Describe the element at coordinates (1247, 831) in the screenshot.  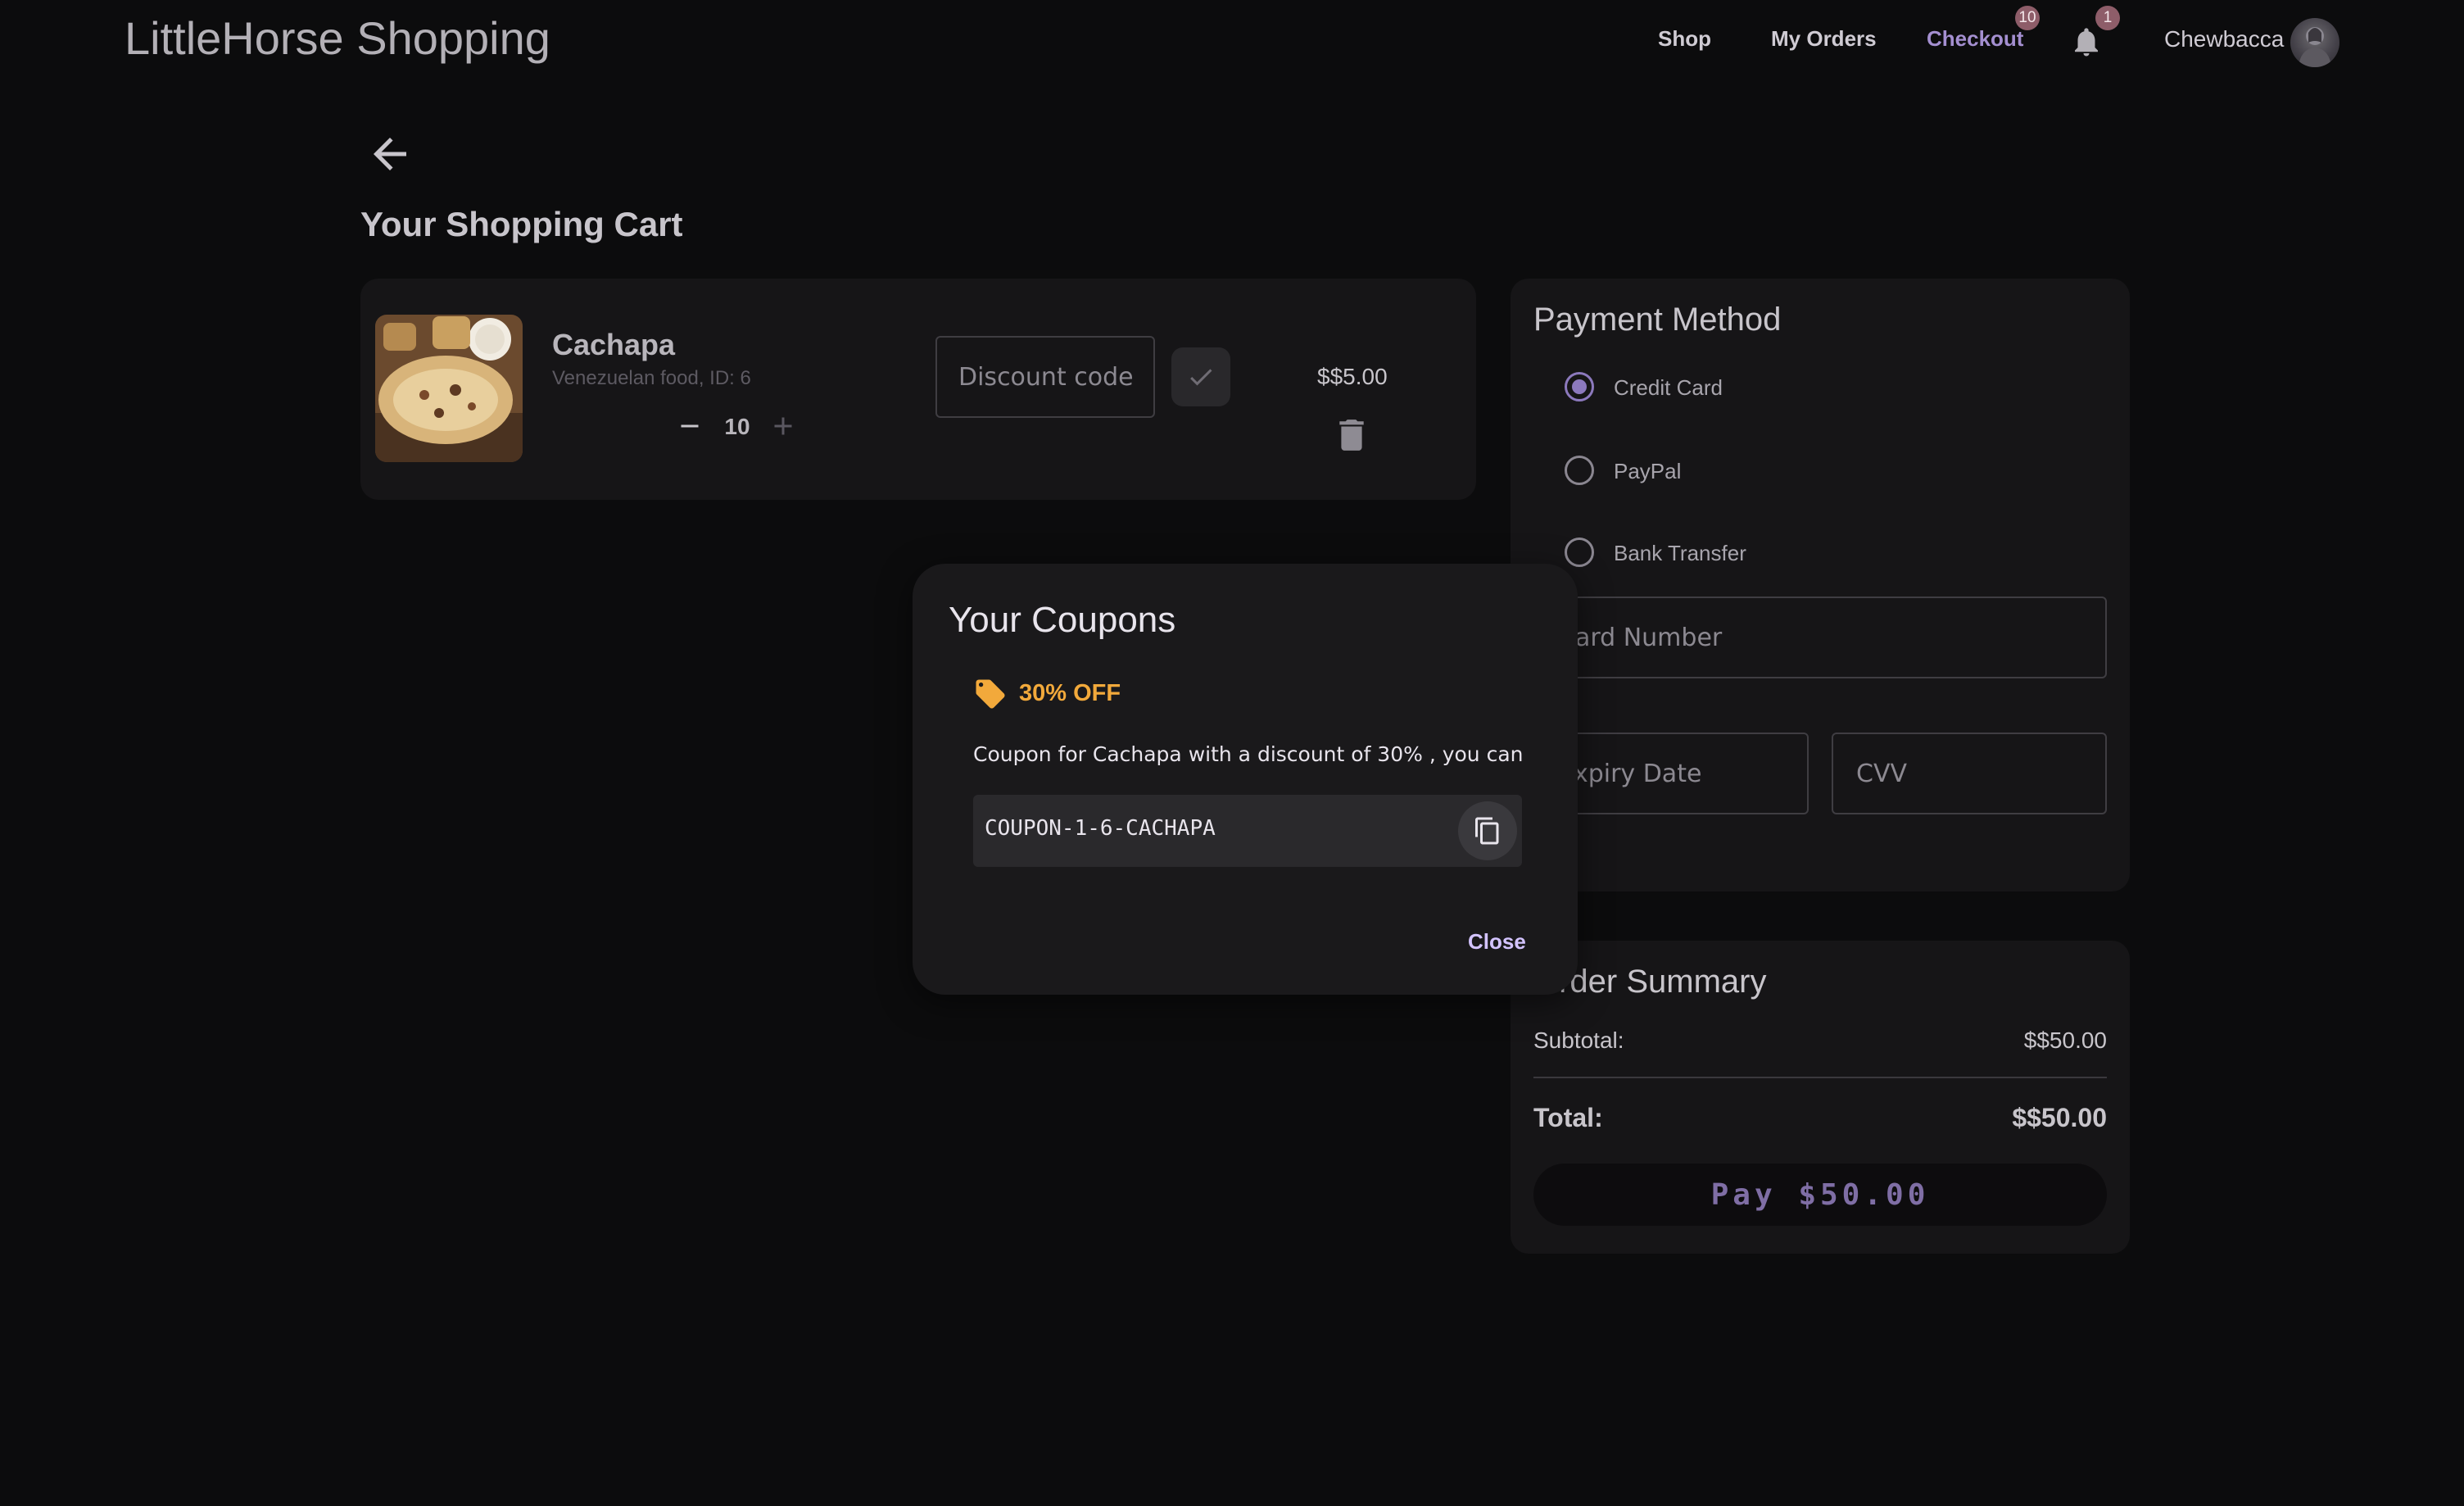
I see `coupon-code-box: COUPON-1-6-CACHAPA` at that location.